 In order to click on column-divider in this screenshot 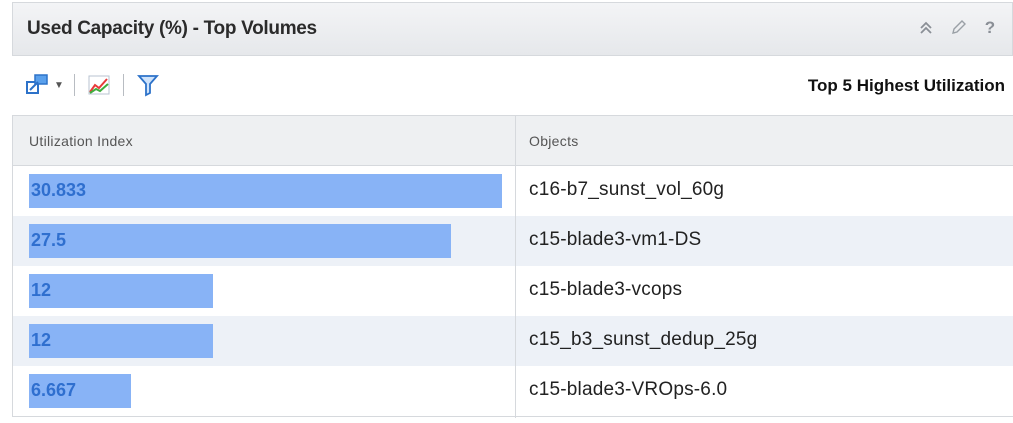, I will do `click(515, 267)`.